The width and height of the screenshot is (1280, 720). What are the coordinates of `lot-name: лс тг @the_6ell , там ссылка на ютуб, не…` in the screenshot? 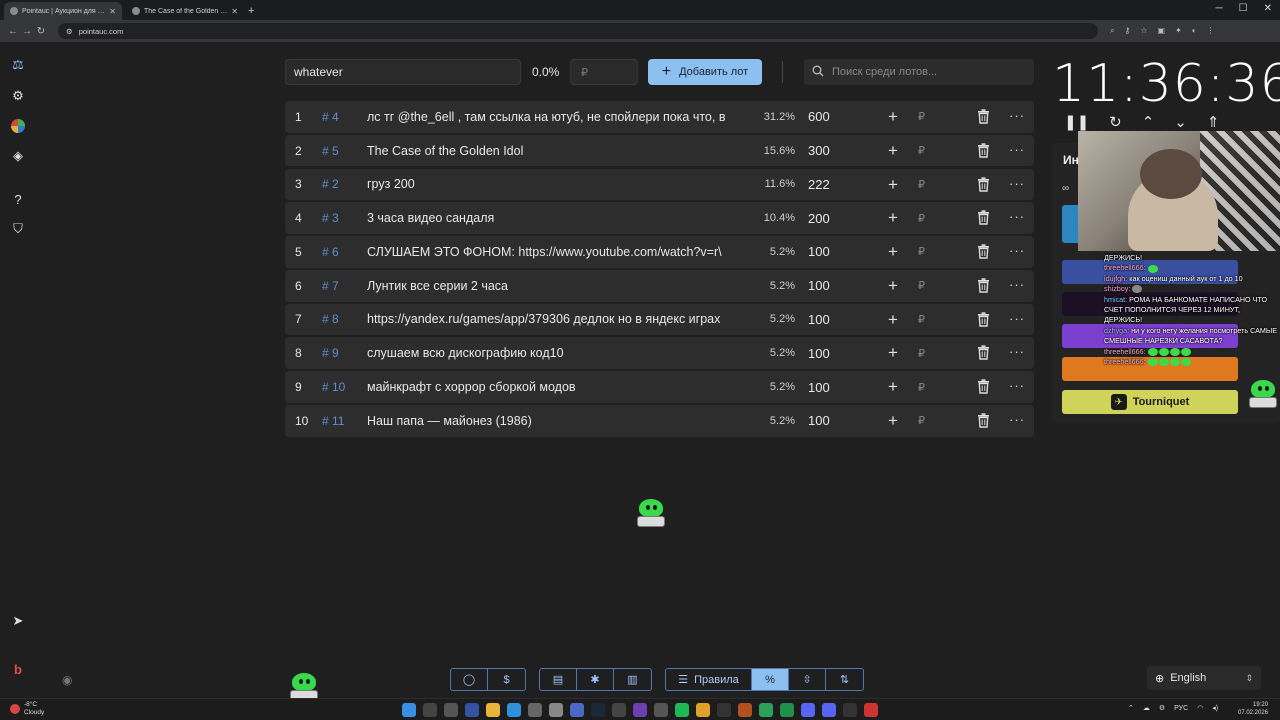 It's located at (557, 117).